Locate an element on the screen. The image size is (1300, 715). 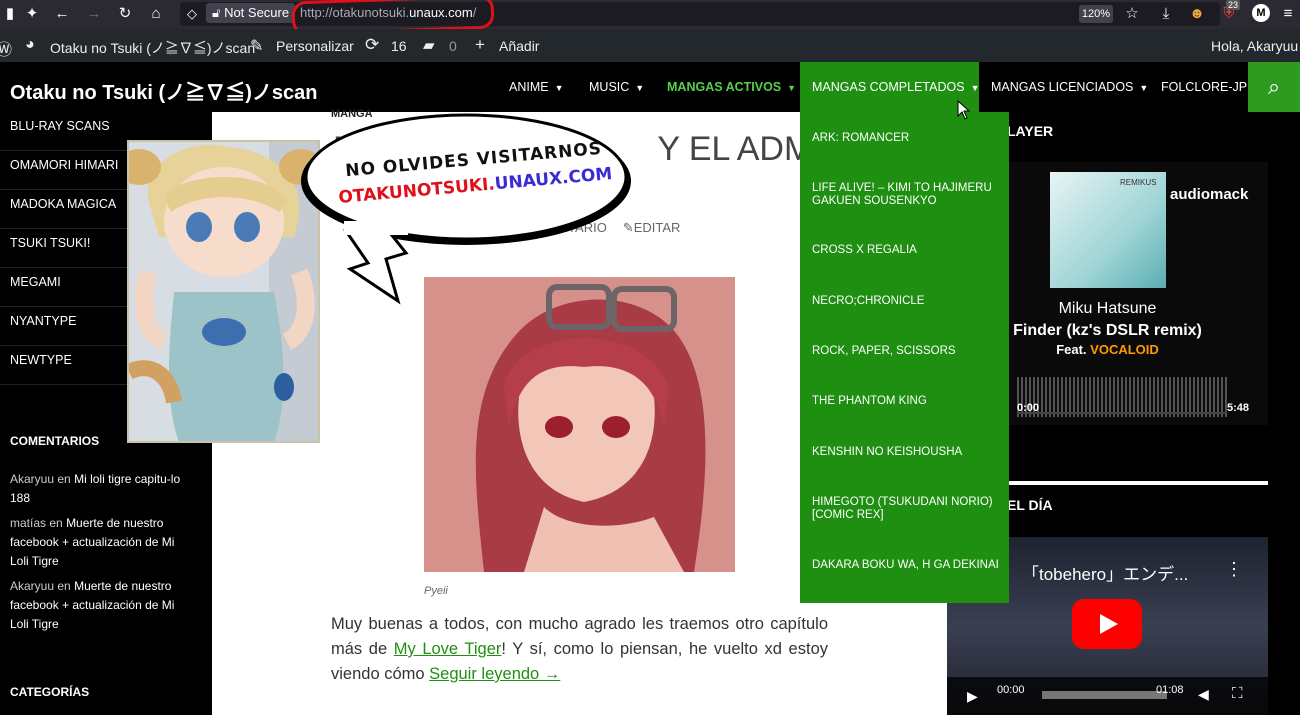
nav-folclore-jp: FOLCLORE-JP is located at coordinates (1204, 87).